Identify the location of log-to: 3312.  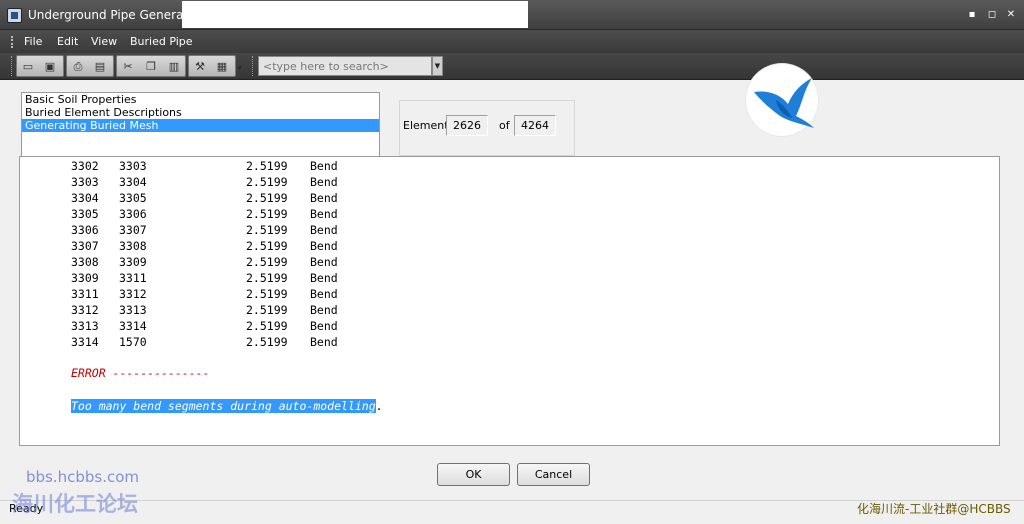
(133, 294).